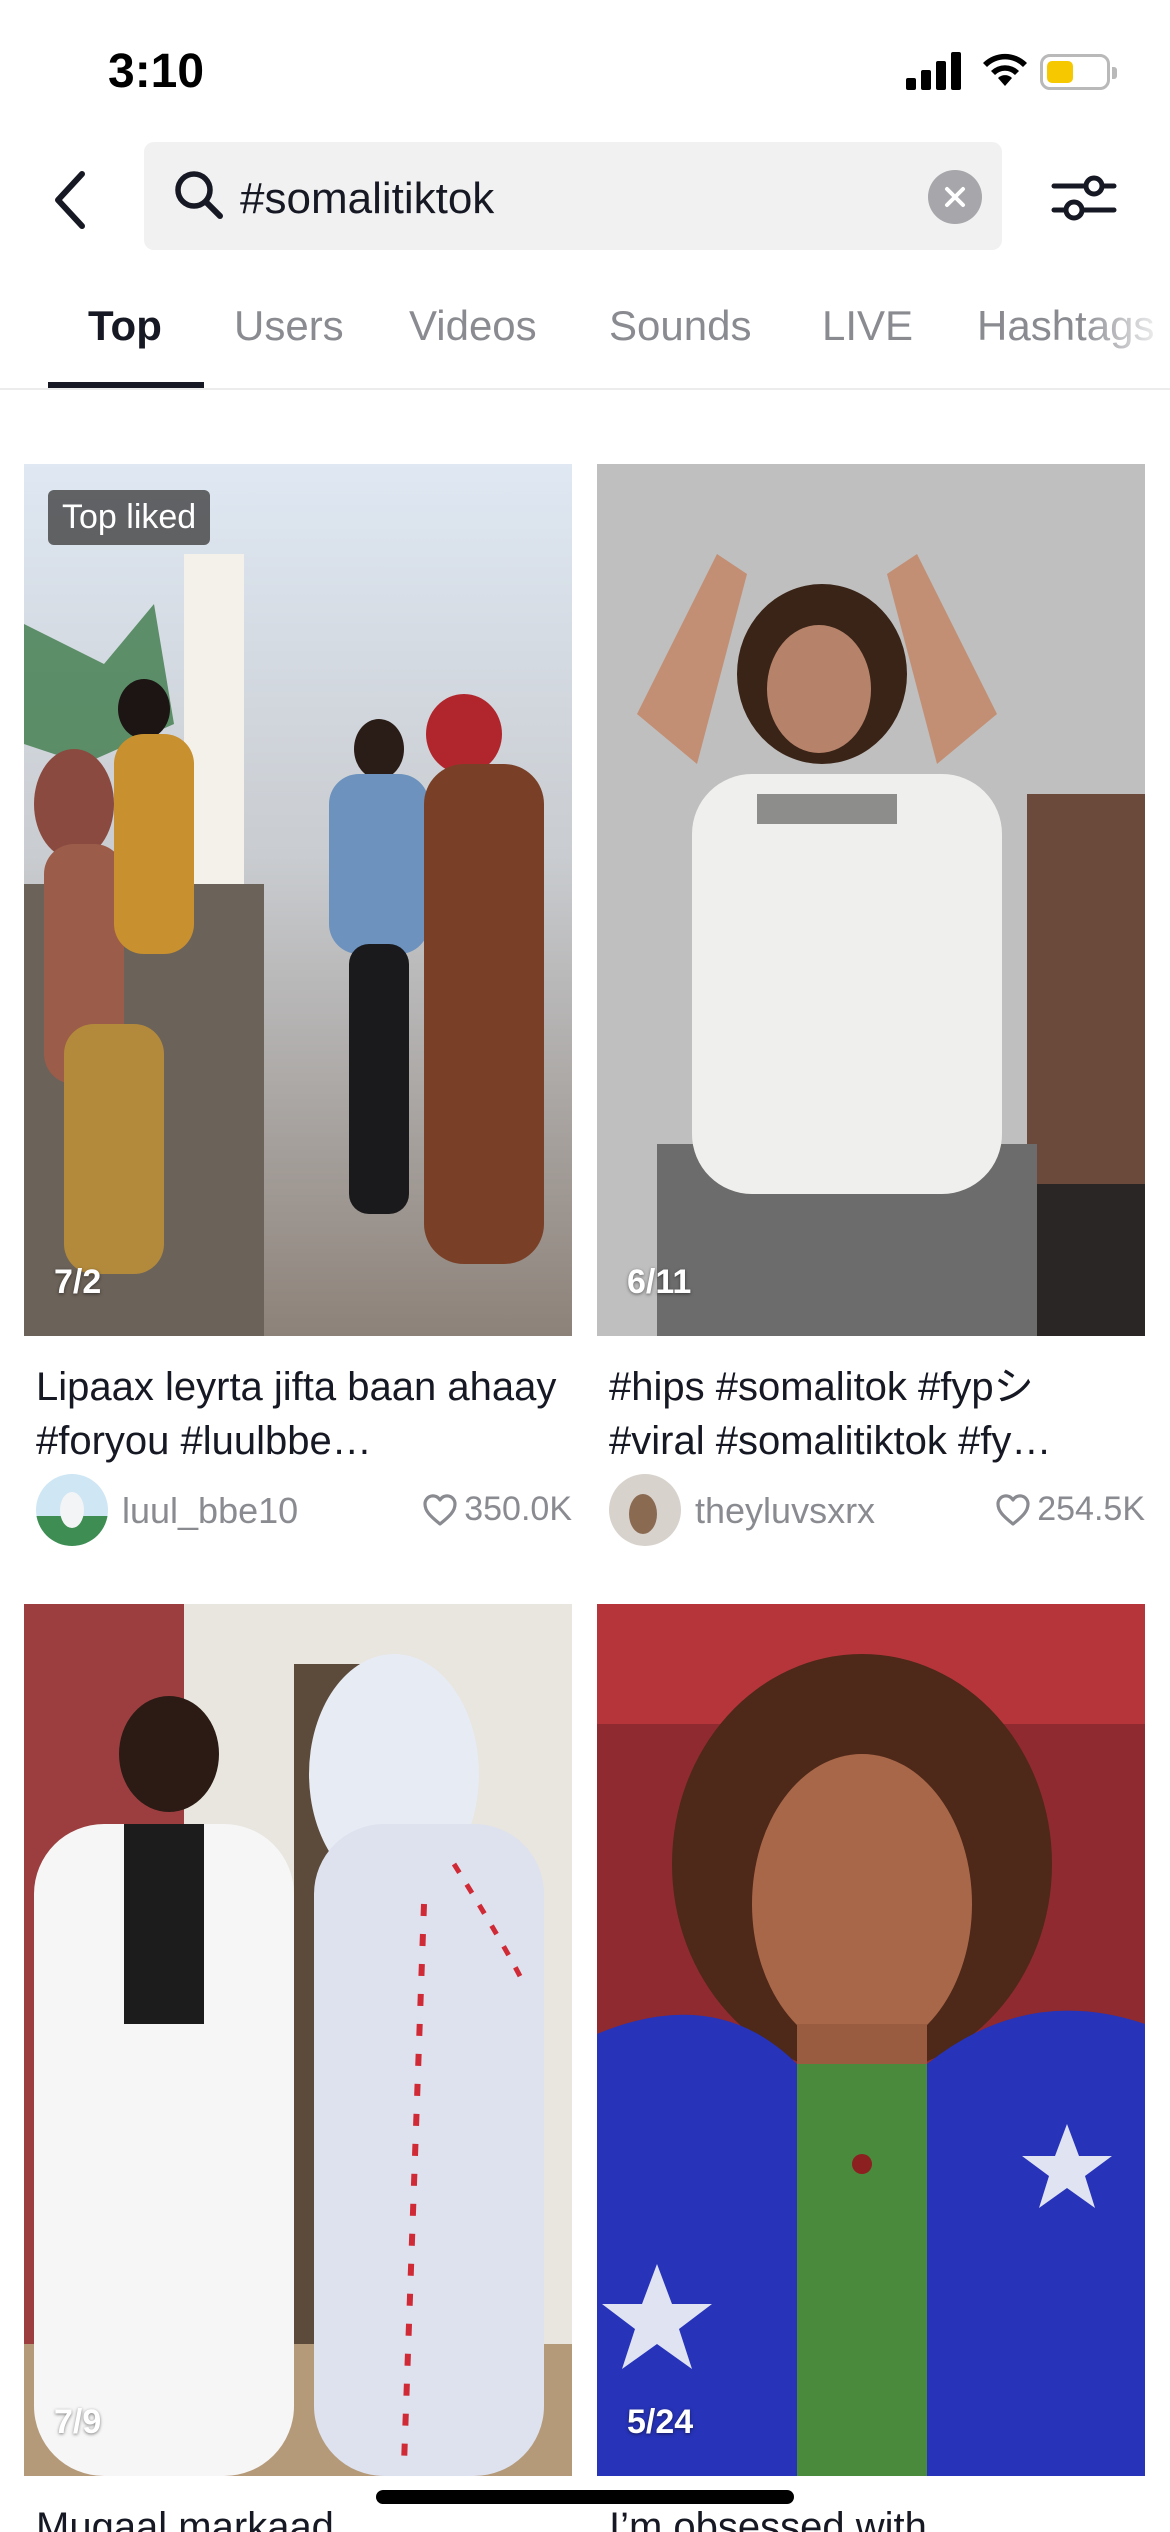  I want to click on search-tabs: Top Users Videos Sounds LIVE Hashtags, so click(585, 336).